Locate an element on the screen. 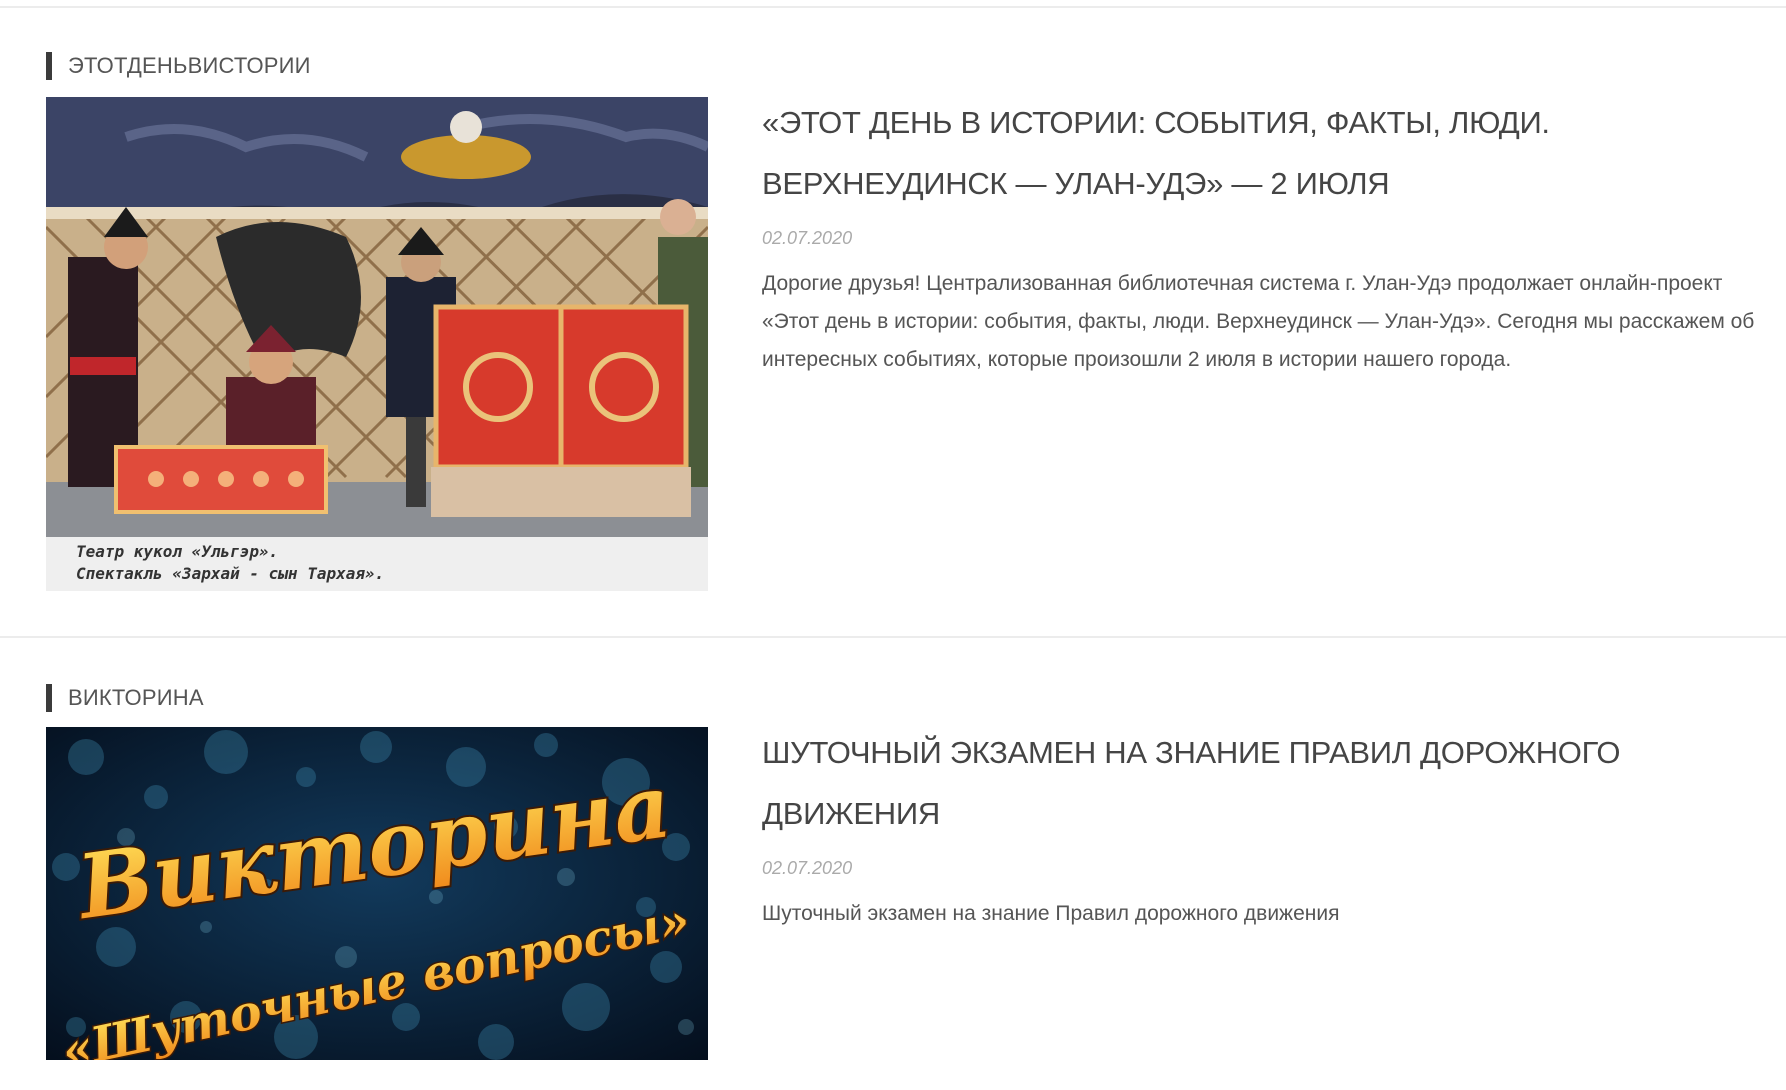 The height and width of the screenshot is (1090, 1786). category-text: ЭТОТДЕНЬВИСТОРИИ is located at coordinates (189, 66).